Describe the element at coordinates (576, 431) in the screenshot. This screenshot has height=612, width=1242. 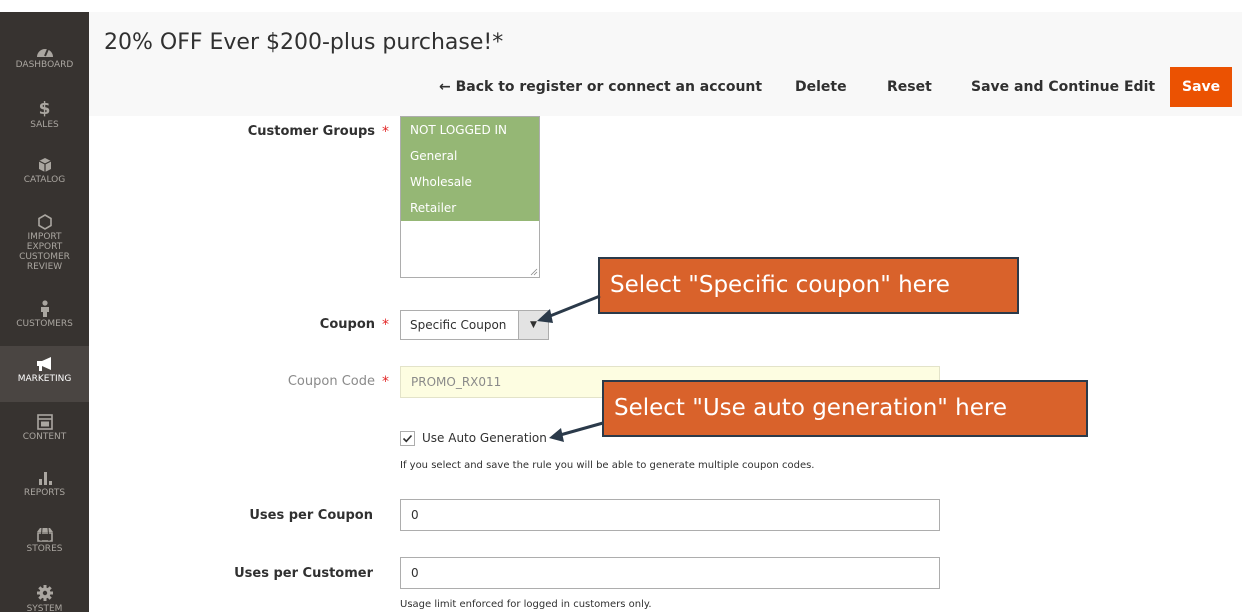
I see `arrow-to-auto-generation` at that location.